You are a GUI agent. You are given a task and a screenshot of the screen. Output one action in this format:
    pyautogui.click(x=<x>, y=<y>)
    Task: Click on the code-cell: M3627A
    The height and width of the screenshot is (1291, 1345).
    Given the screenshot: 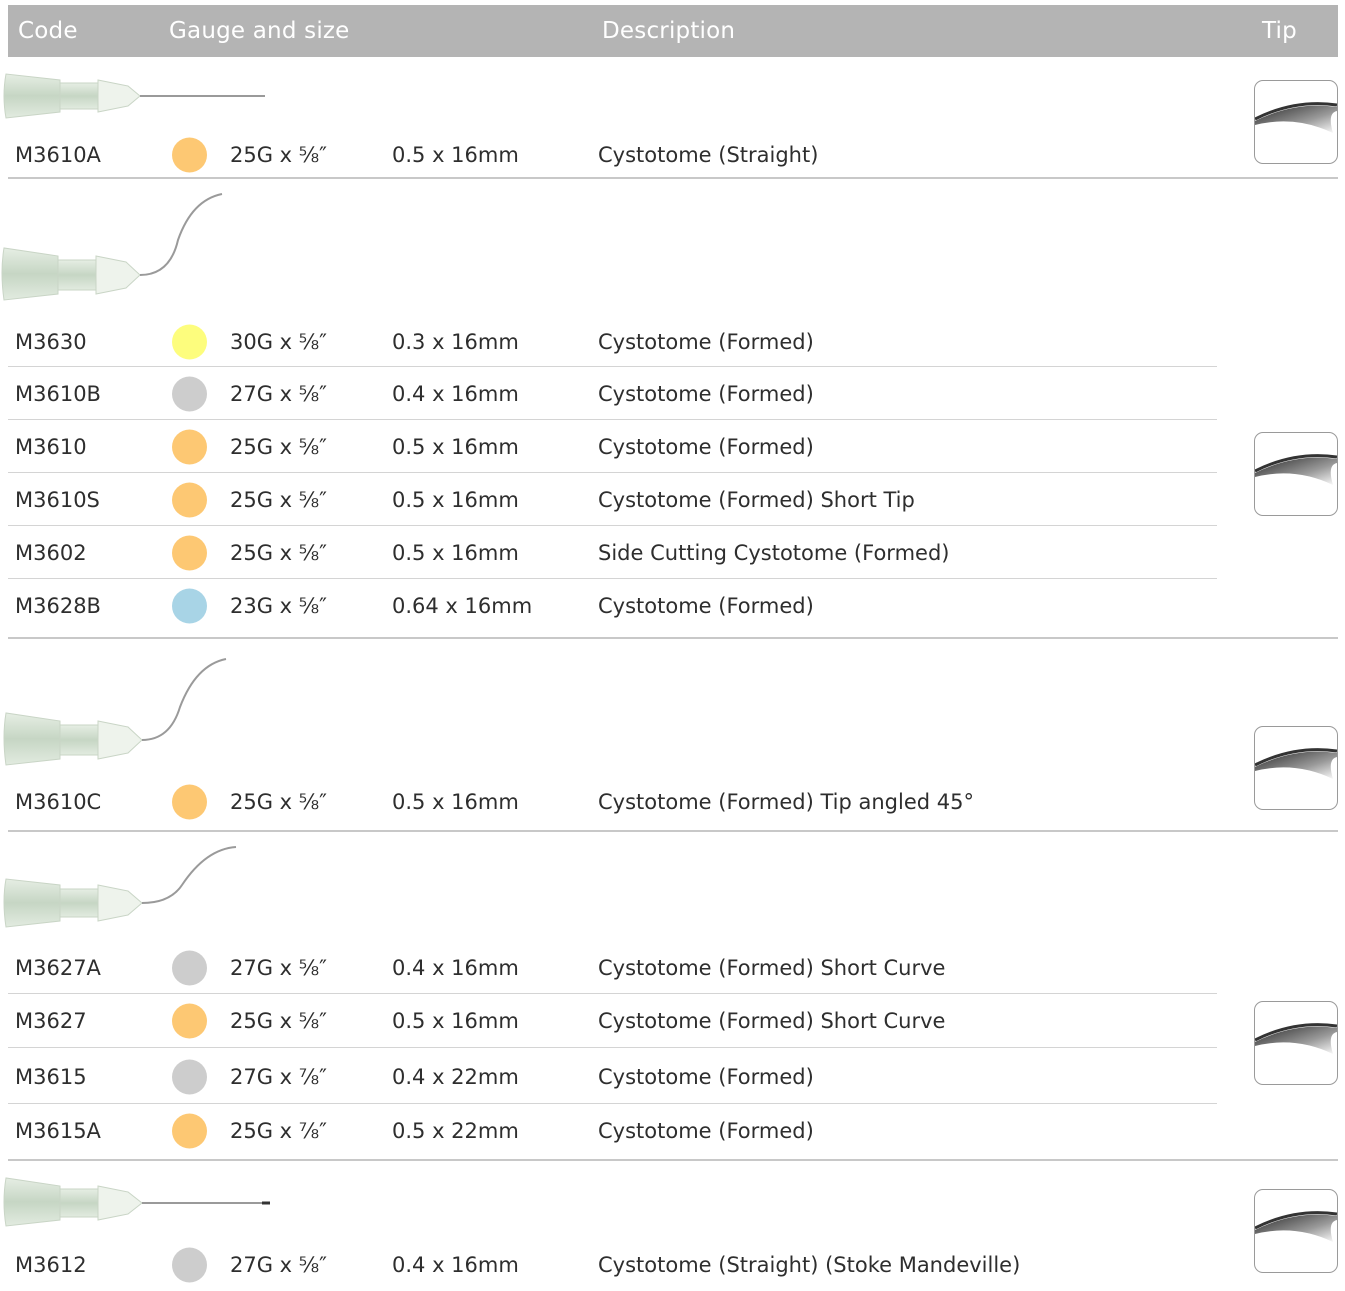 What is the action you would take?
    pyautogui.click(x=58, y=967)
    